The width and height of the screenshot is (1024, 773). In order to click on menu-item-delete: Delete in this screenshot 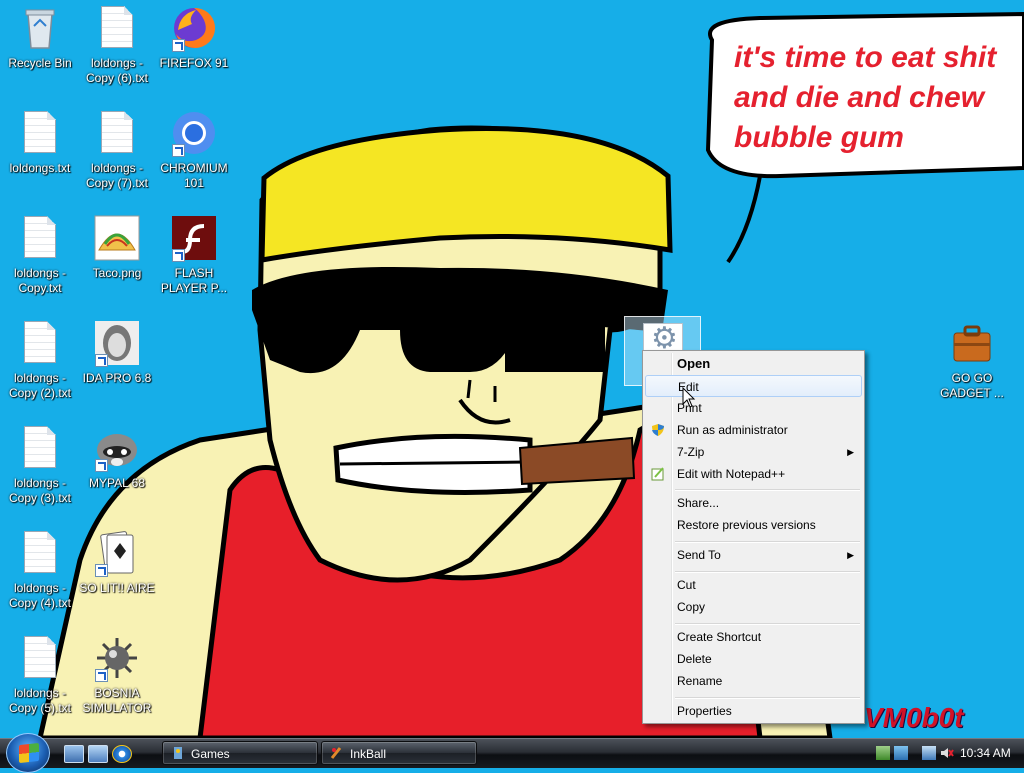, I will do `click(753, 659)`.